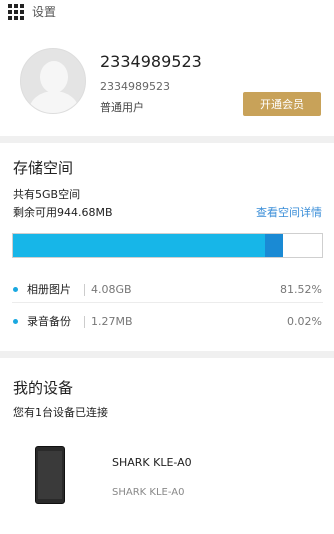 The image size is (334, 534). Describe the element at coordinates (301, 289) in the screenshot. I see `usage-percent: 81.52%` at that location.